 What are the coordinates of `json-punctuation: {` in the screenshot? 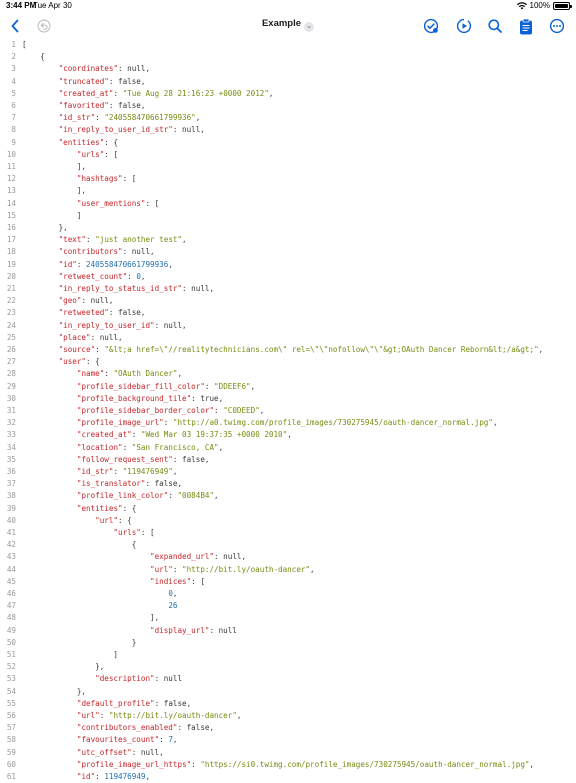 It's located at (79, 545).